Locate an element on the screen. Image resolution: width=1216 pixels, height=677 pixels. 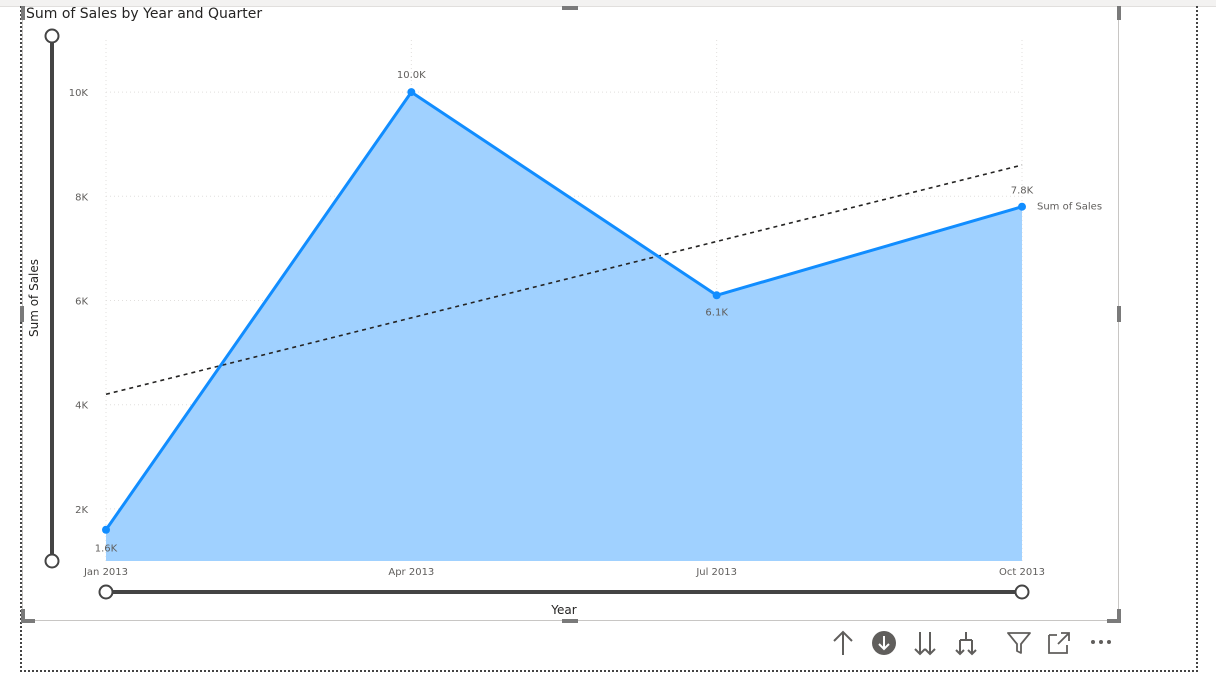
y-tick-label: 2K is located at coordinates (81, 510).